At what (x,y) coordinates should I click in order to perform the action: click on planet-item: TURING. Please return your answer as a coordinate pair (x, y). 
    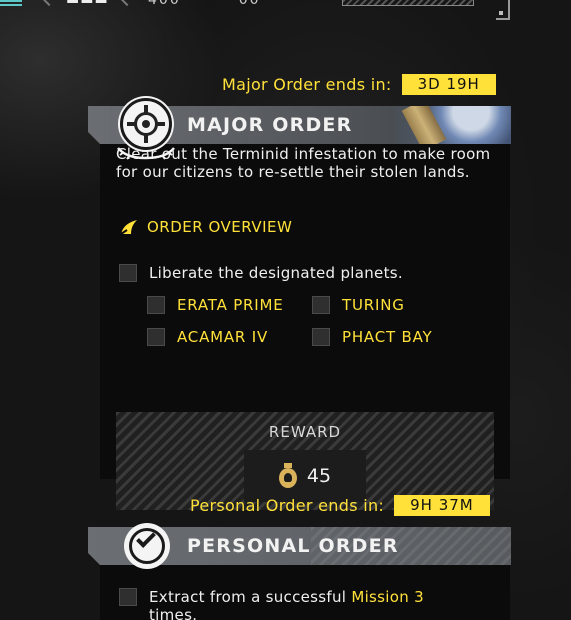
    Looking at the image, I should click on (358, 305).